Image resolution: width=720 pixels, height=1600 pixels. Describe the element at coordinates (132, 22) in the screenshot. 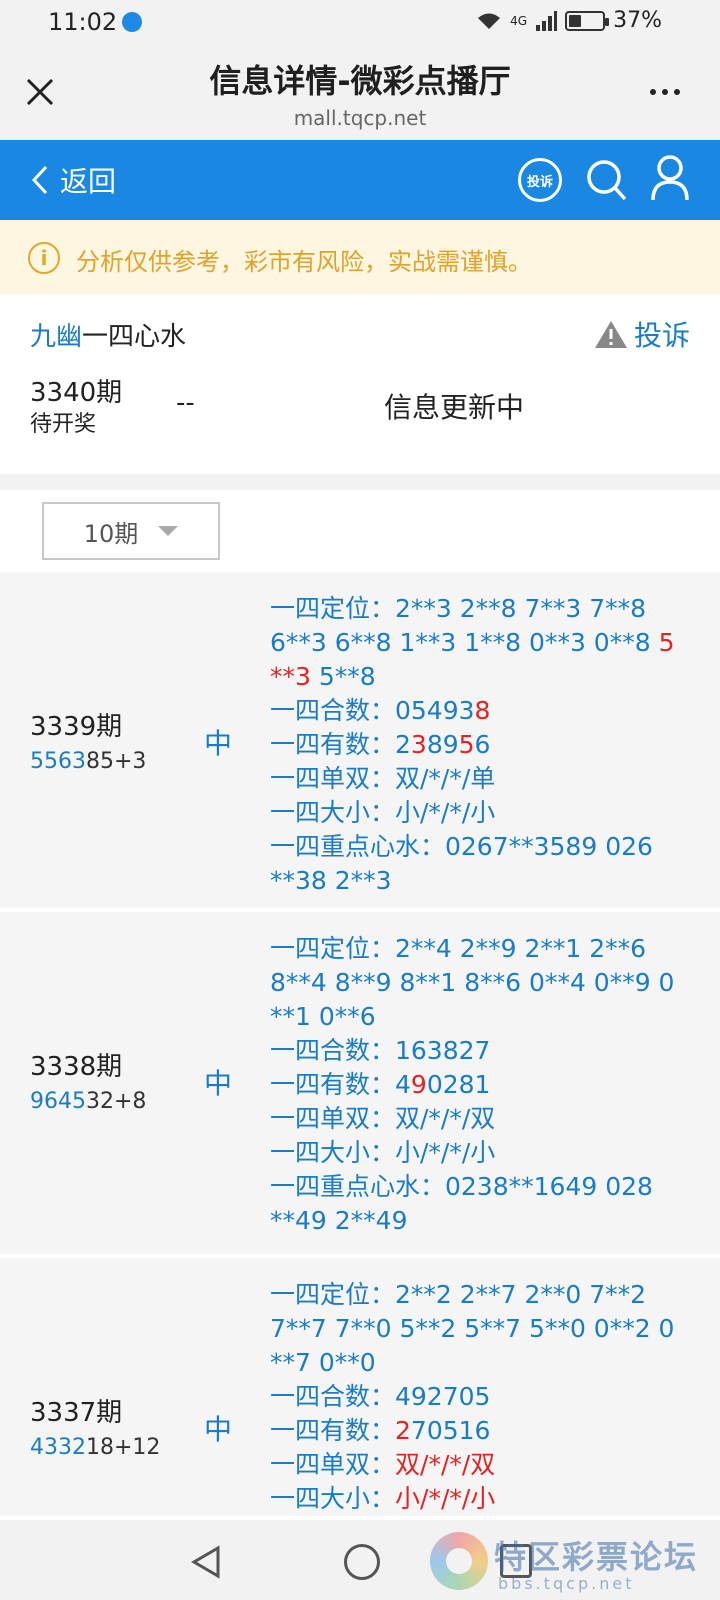

I see `globe-icon` at that location.